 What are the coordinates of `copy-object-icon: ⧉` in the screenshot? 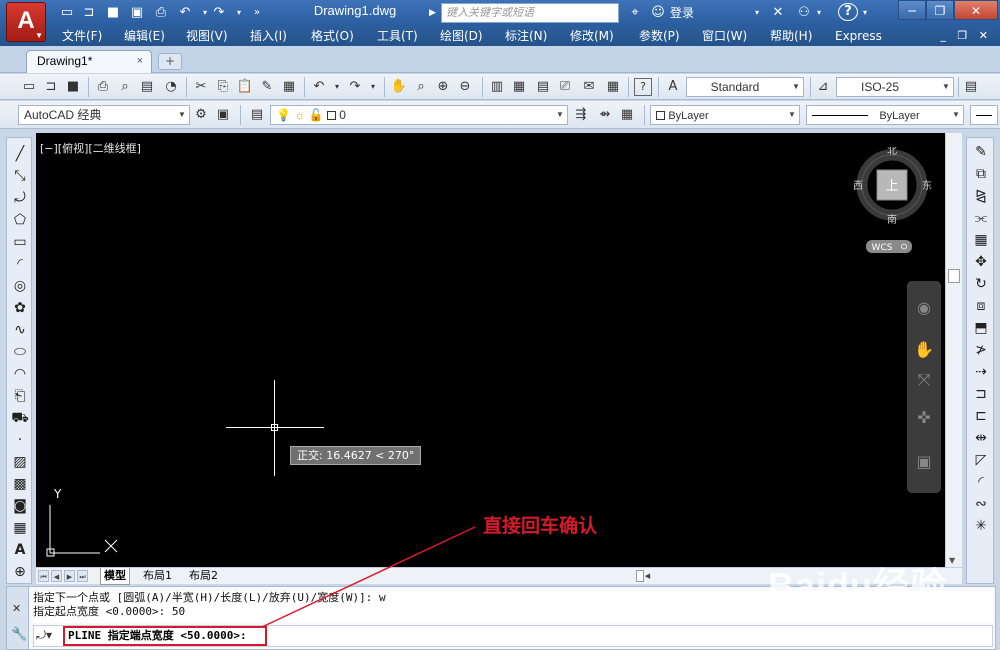 It's located at (981, 174).